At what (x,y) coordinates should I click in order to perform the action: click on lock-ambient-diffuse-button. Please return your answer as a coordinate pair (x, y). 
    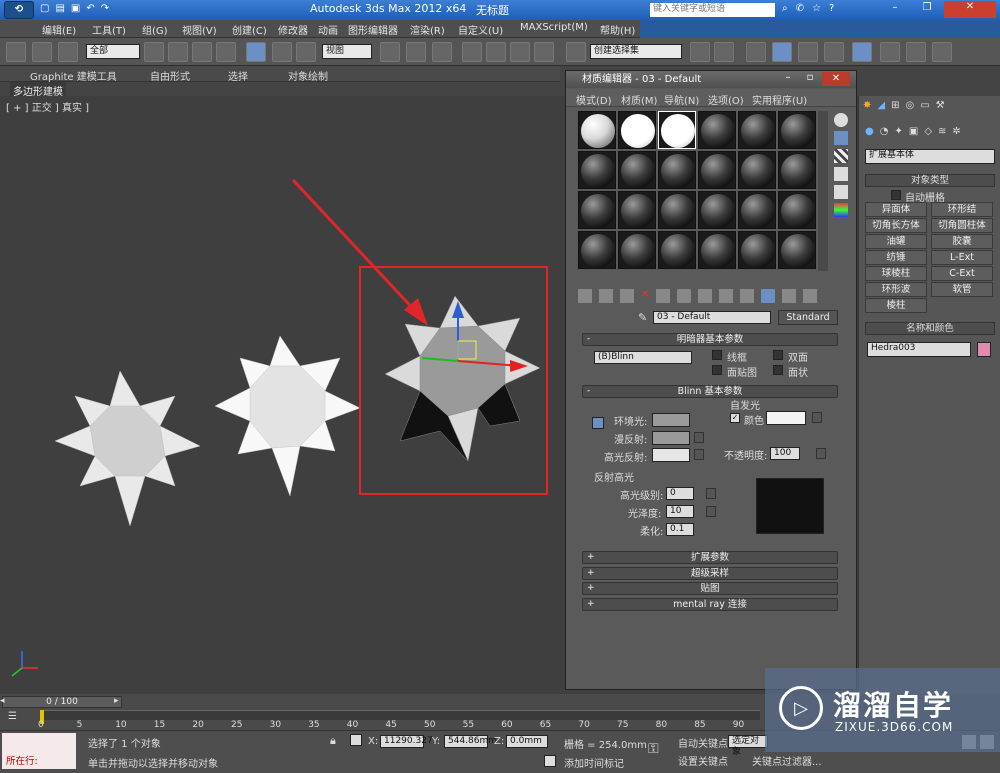
    Looking at the image, I should click on (598, 423).